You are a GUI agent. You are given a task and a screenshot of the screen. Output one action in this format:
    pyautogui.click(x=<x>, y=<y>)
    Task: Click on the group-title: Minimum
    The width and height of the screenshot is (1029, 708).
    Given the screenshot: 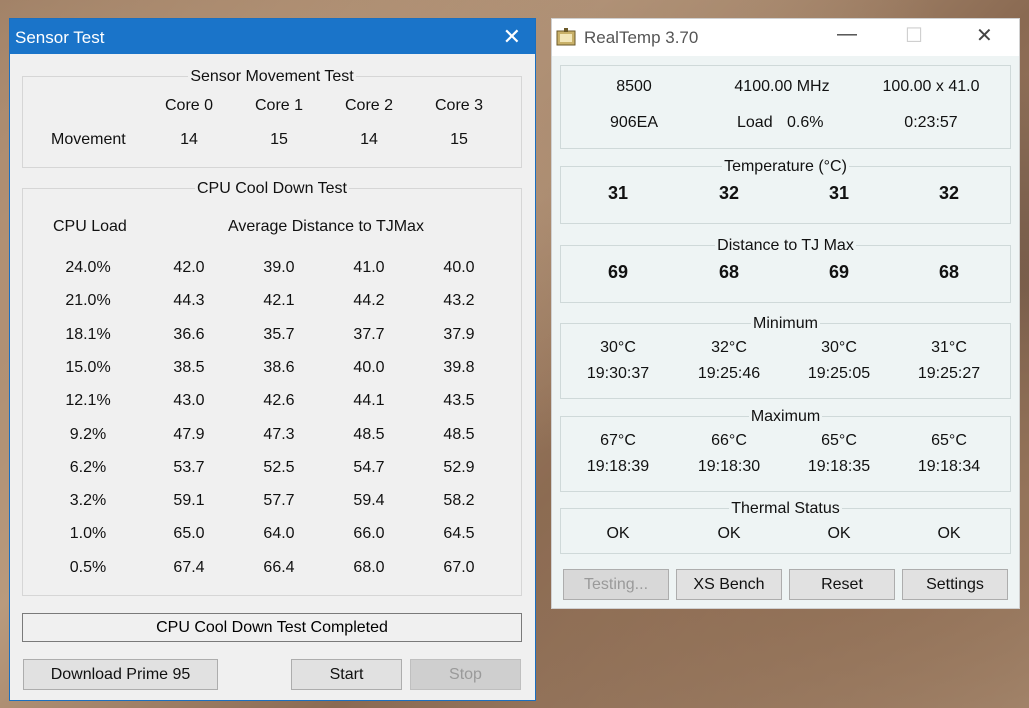 What is the action you would take?
    pyautogui.click(x=785, y=323)
    